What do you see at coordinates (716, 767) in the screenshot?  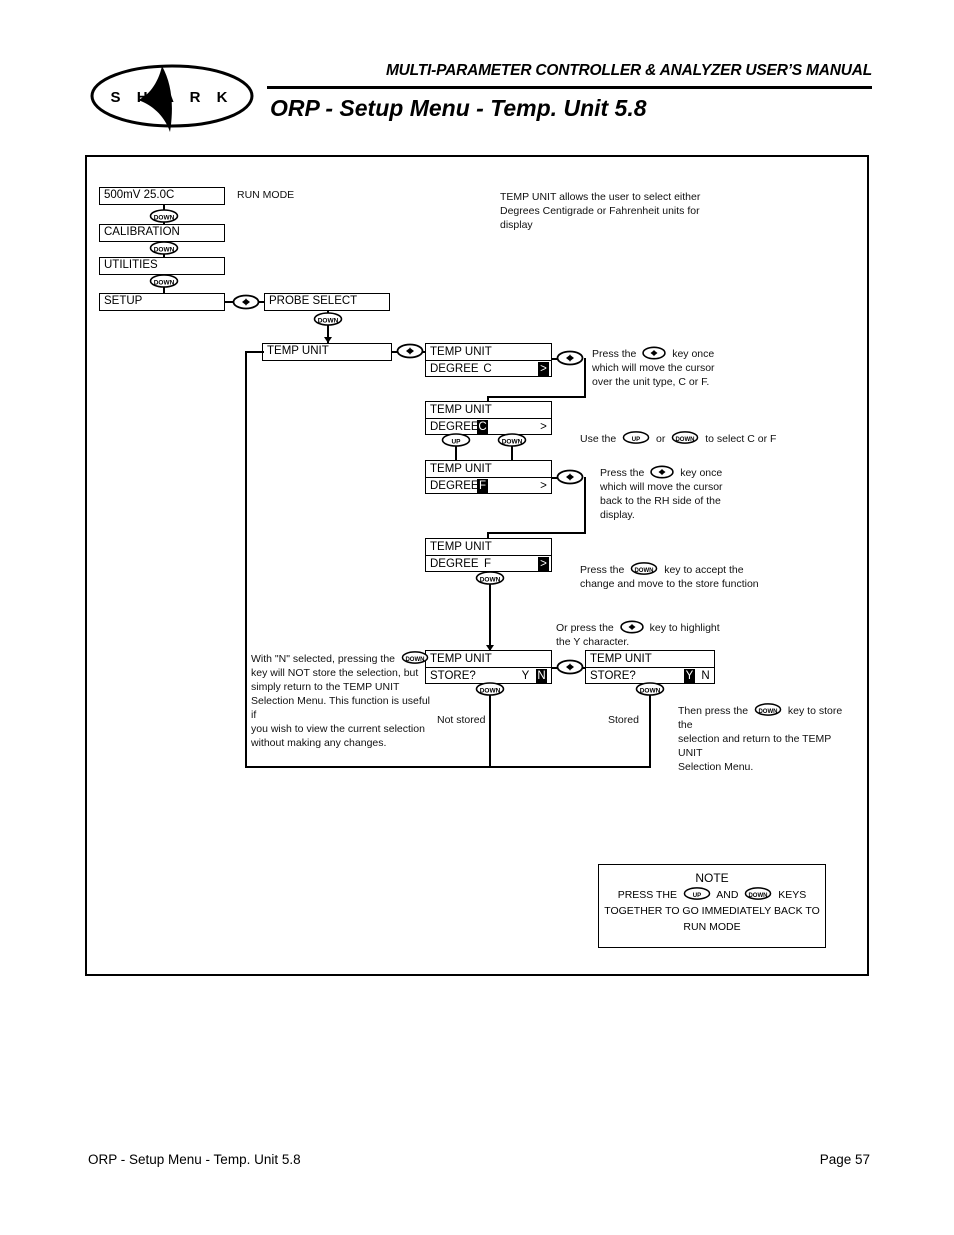 I see `callout-7-text-d: Selection Menu.` at bounding box center [716, 767].